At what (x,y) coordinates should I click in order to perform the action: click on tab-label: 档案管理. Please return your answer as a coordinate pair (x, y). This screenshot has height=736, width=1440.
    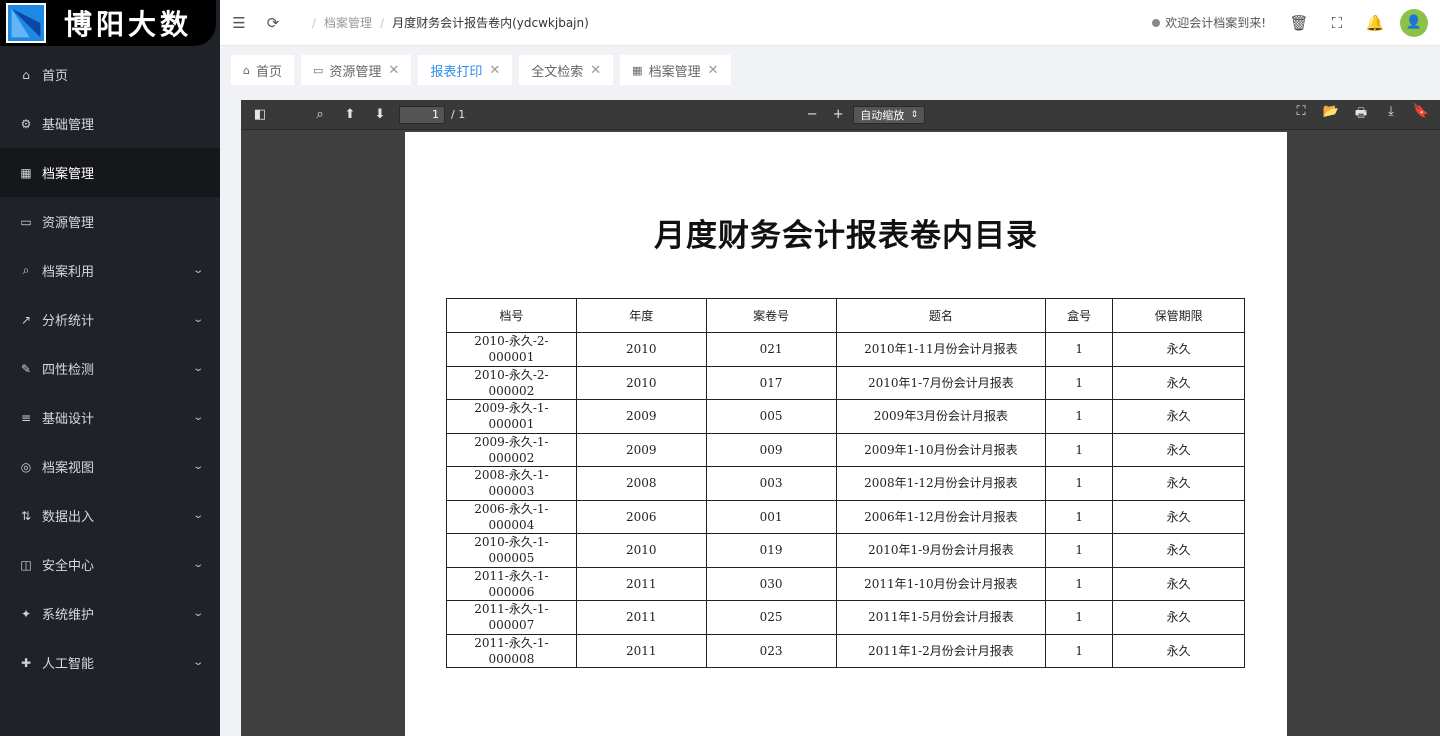
    Looking at the image, I should click on (674, 72).